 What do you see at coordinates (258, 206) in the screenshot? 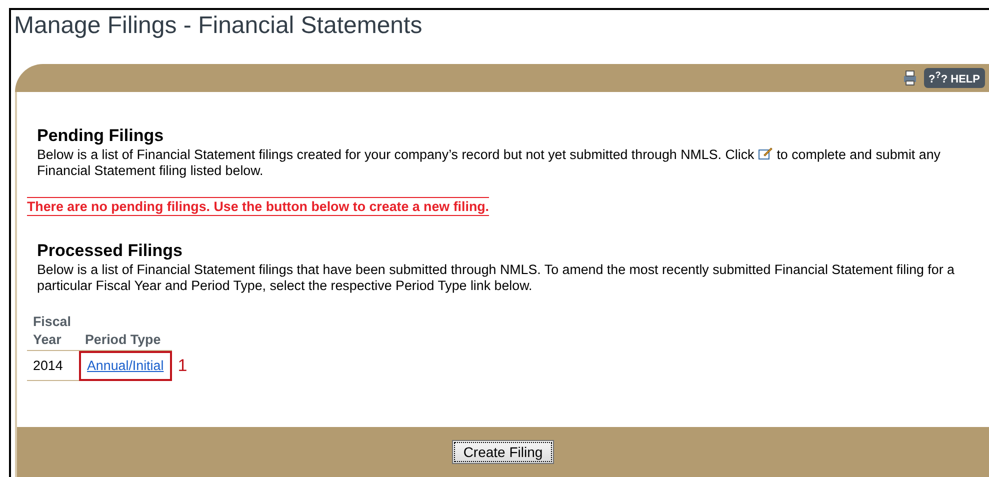
I see `no-pending-message: There are no pending filings. Use the button below to create a new filing.` at bounding box center [258, 206].